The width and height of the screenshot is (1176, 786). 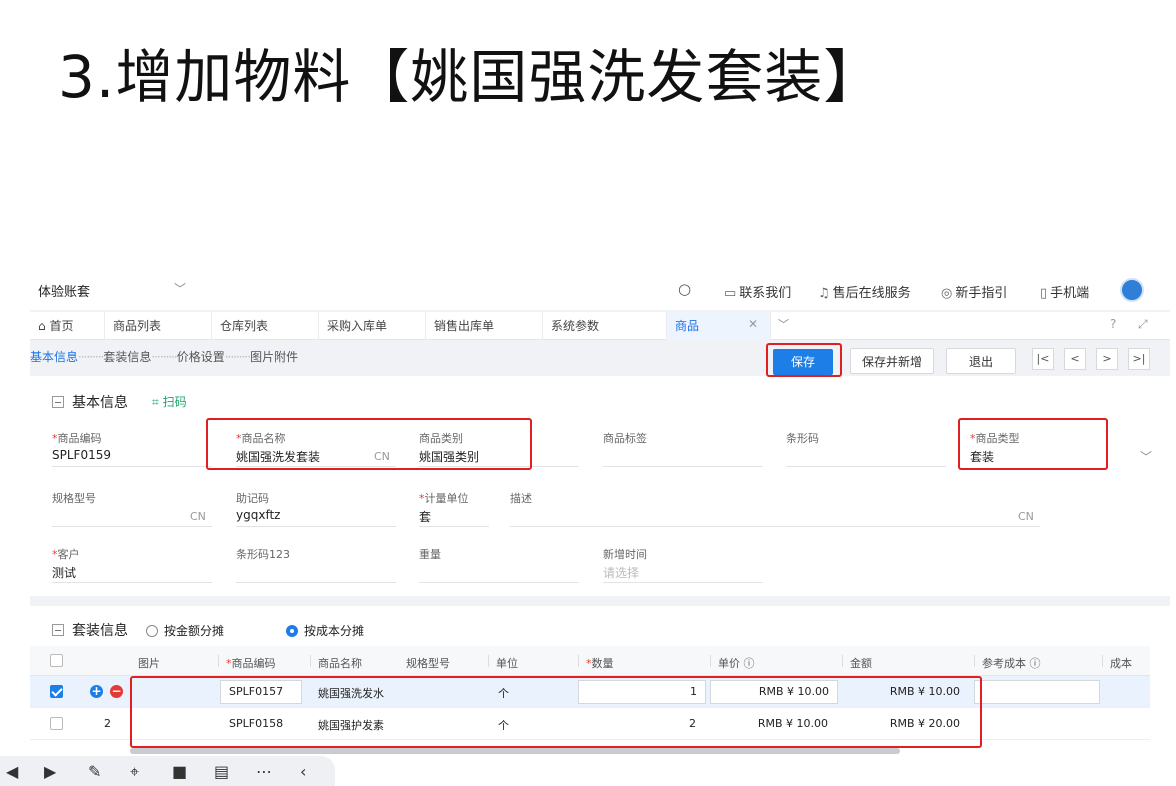 I want to click on next-record-icon: >, so click(x=1107, y=359).